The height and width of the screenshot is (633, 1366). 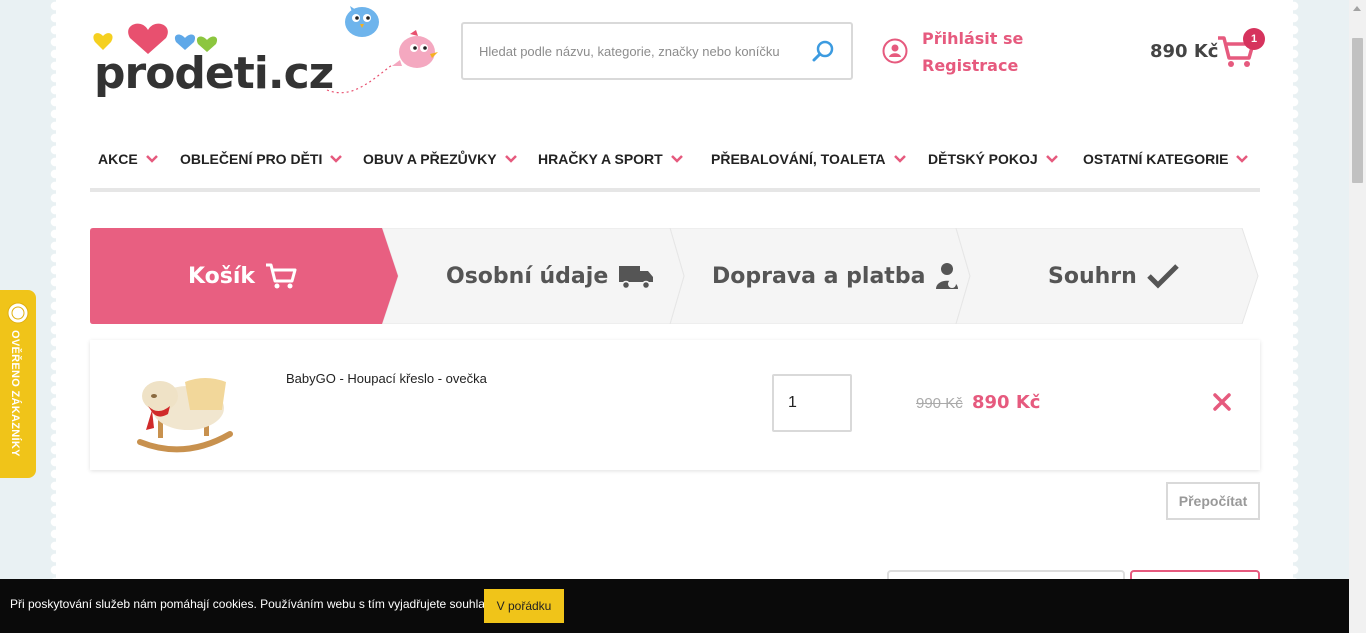 I want to click on nav-item-hracky: HRAČKY A SPORT, so click(x=610, y=159).